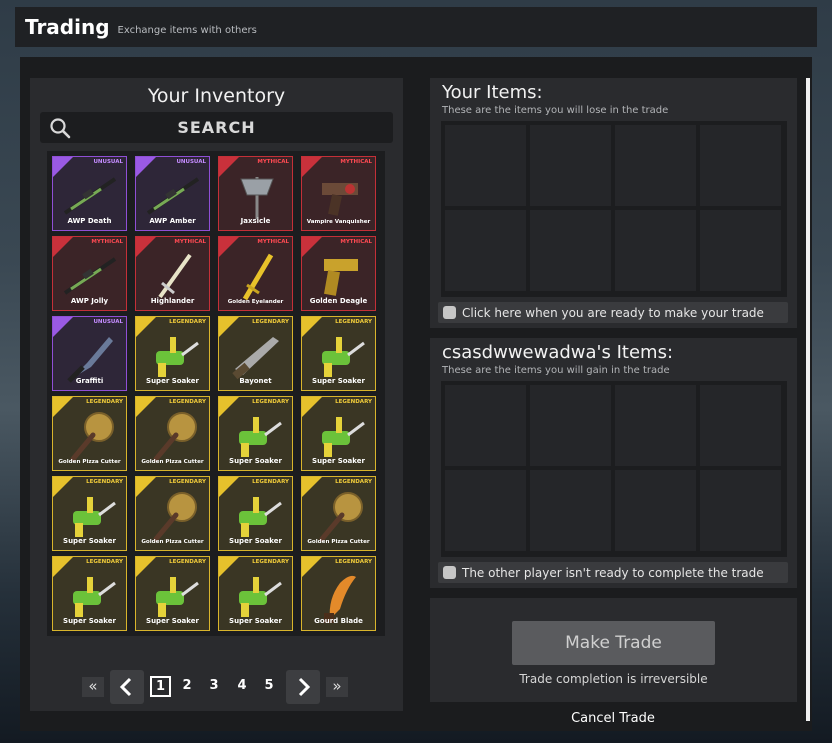 The image size is (832, 743). I want to click on chevron-right-icon, so click(304, 687).